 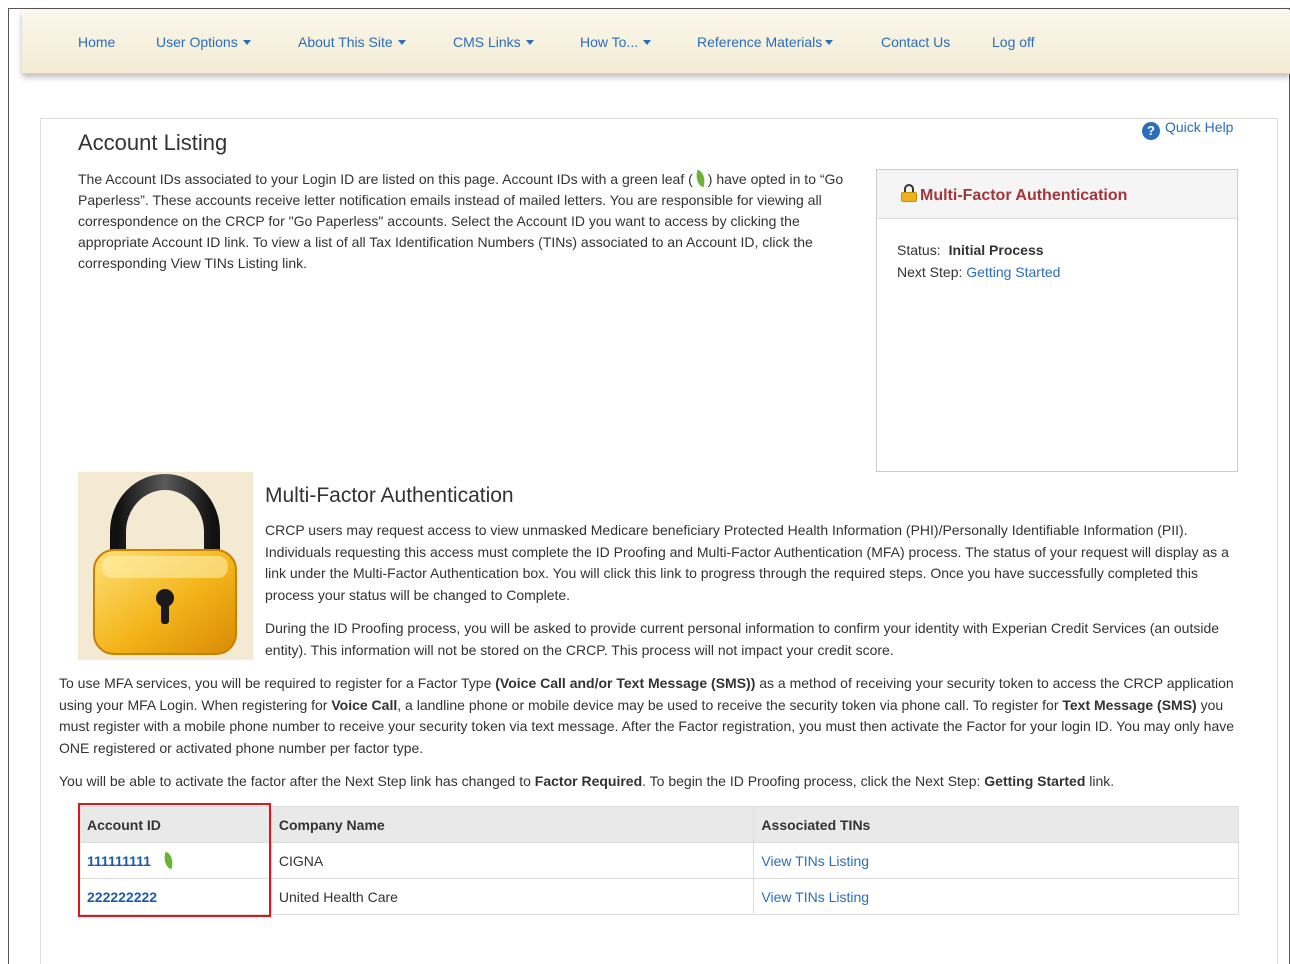 I want to click on nav-user-options: User Options, so click(x=203, y=42).